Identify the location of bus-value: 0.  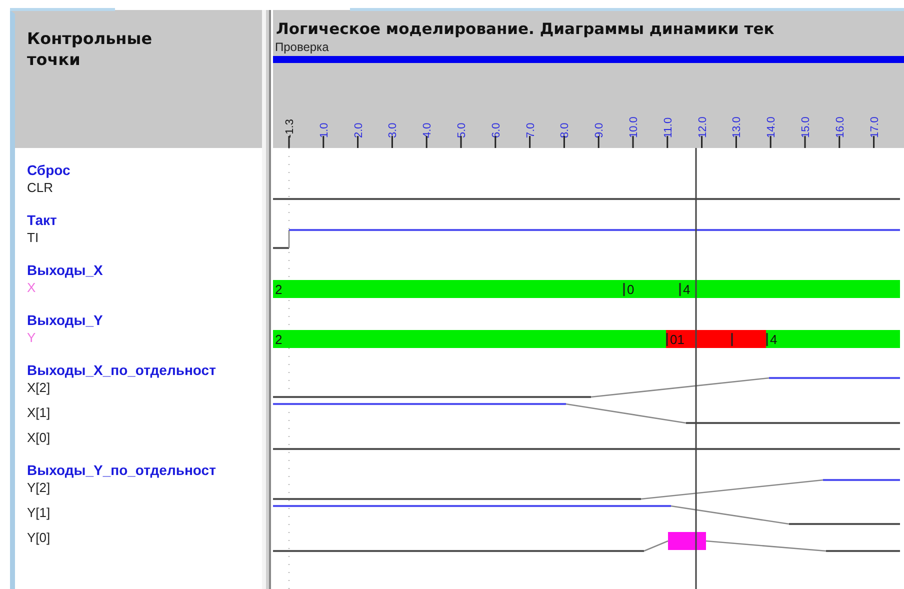
(630, 289).